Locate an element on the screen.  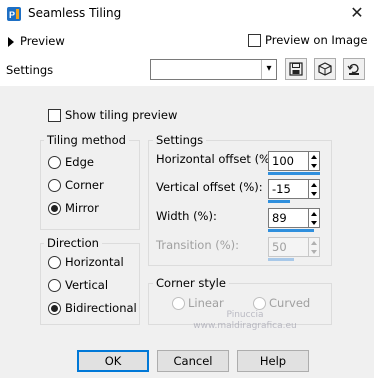
reset-arrow-icon is located at coordinates (353, 69).